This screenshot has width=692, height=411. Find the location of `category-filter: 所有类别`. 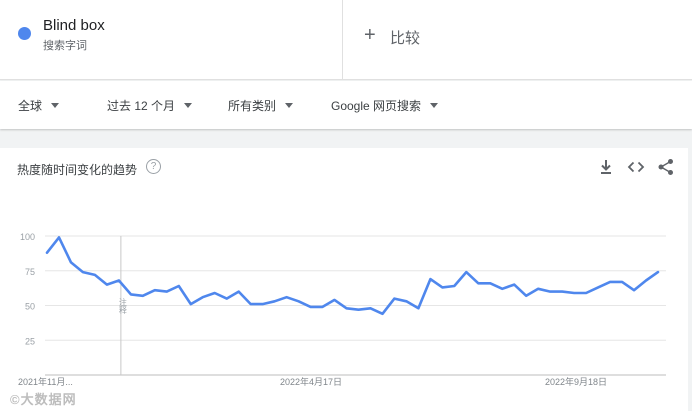

category-filter: 所有类别 is located at coordinates (261, 105).